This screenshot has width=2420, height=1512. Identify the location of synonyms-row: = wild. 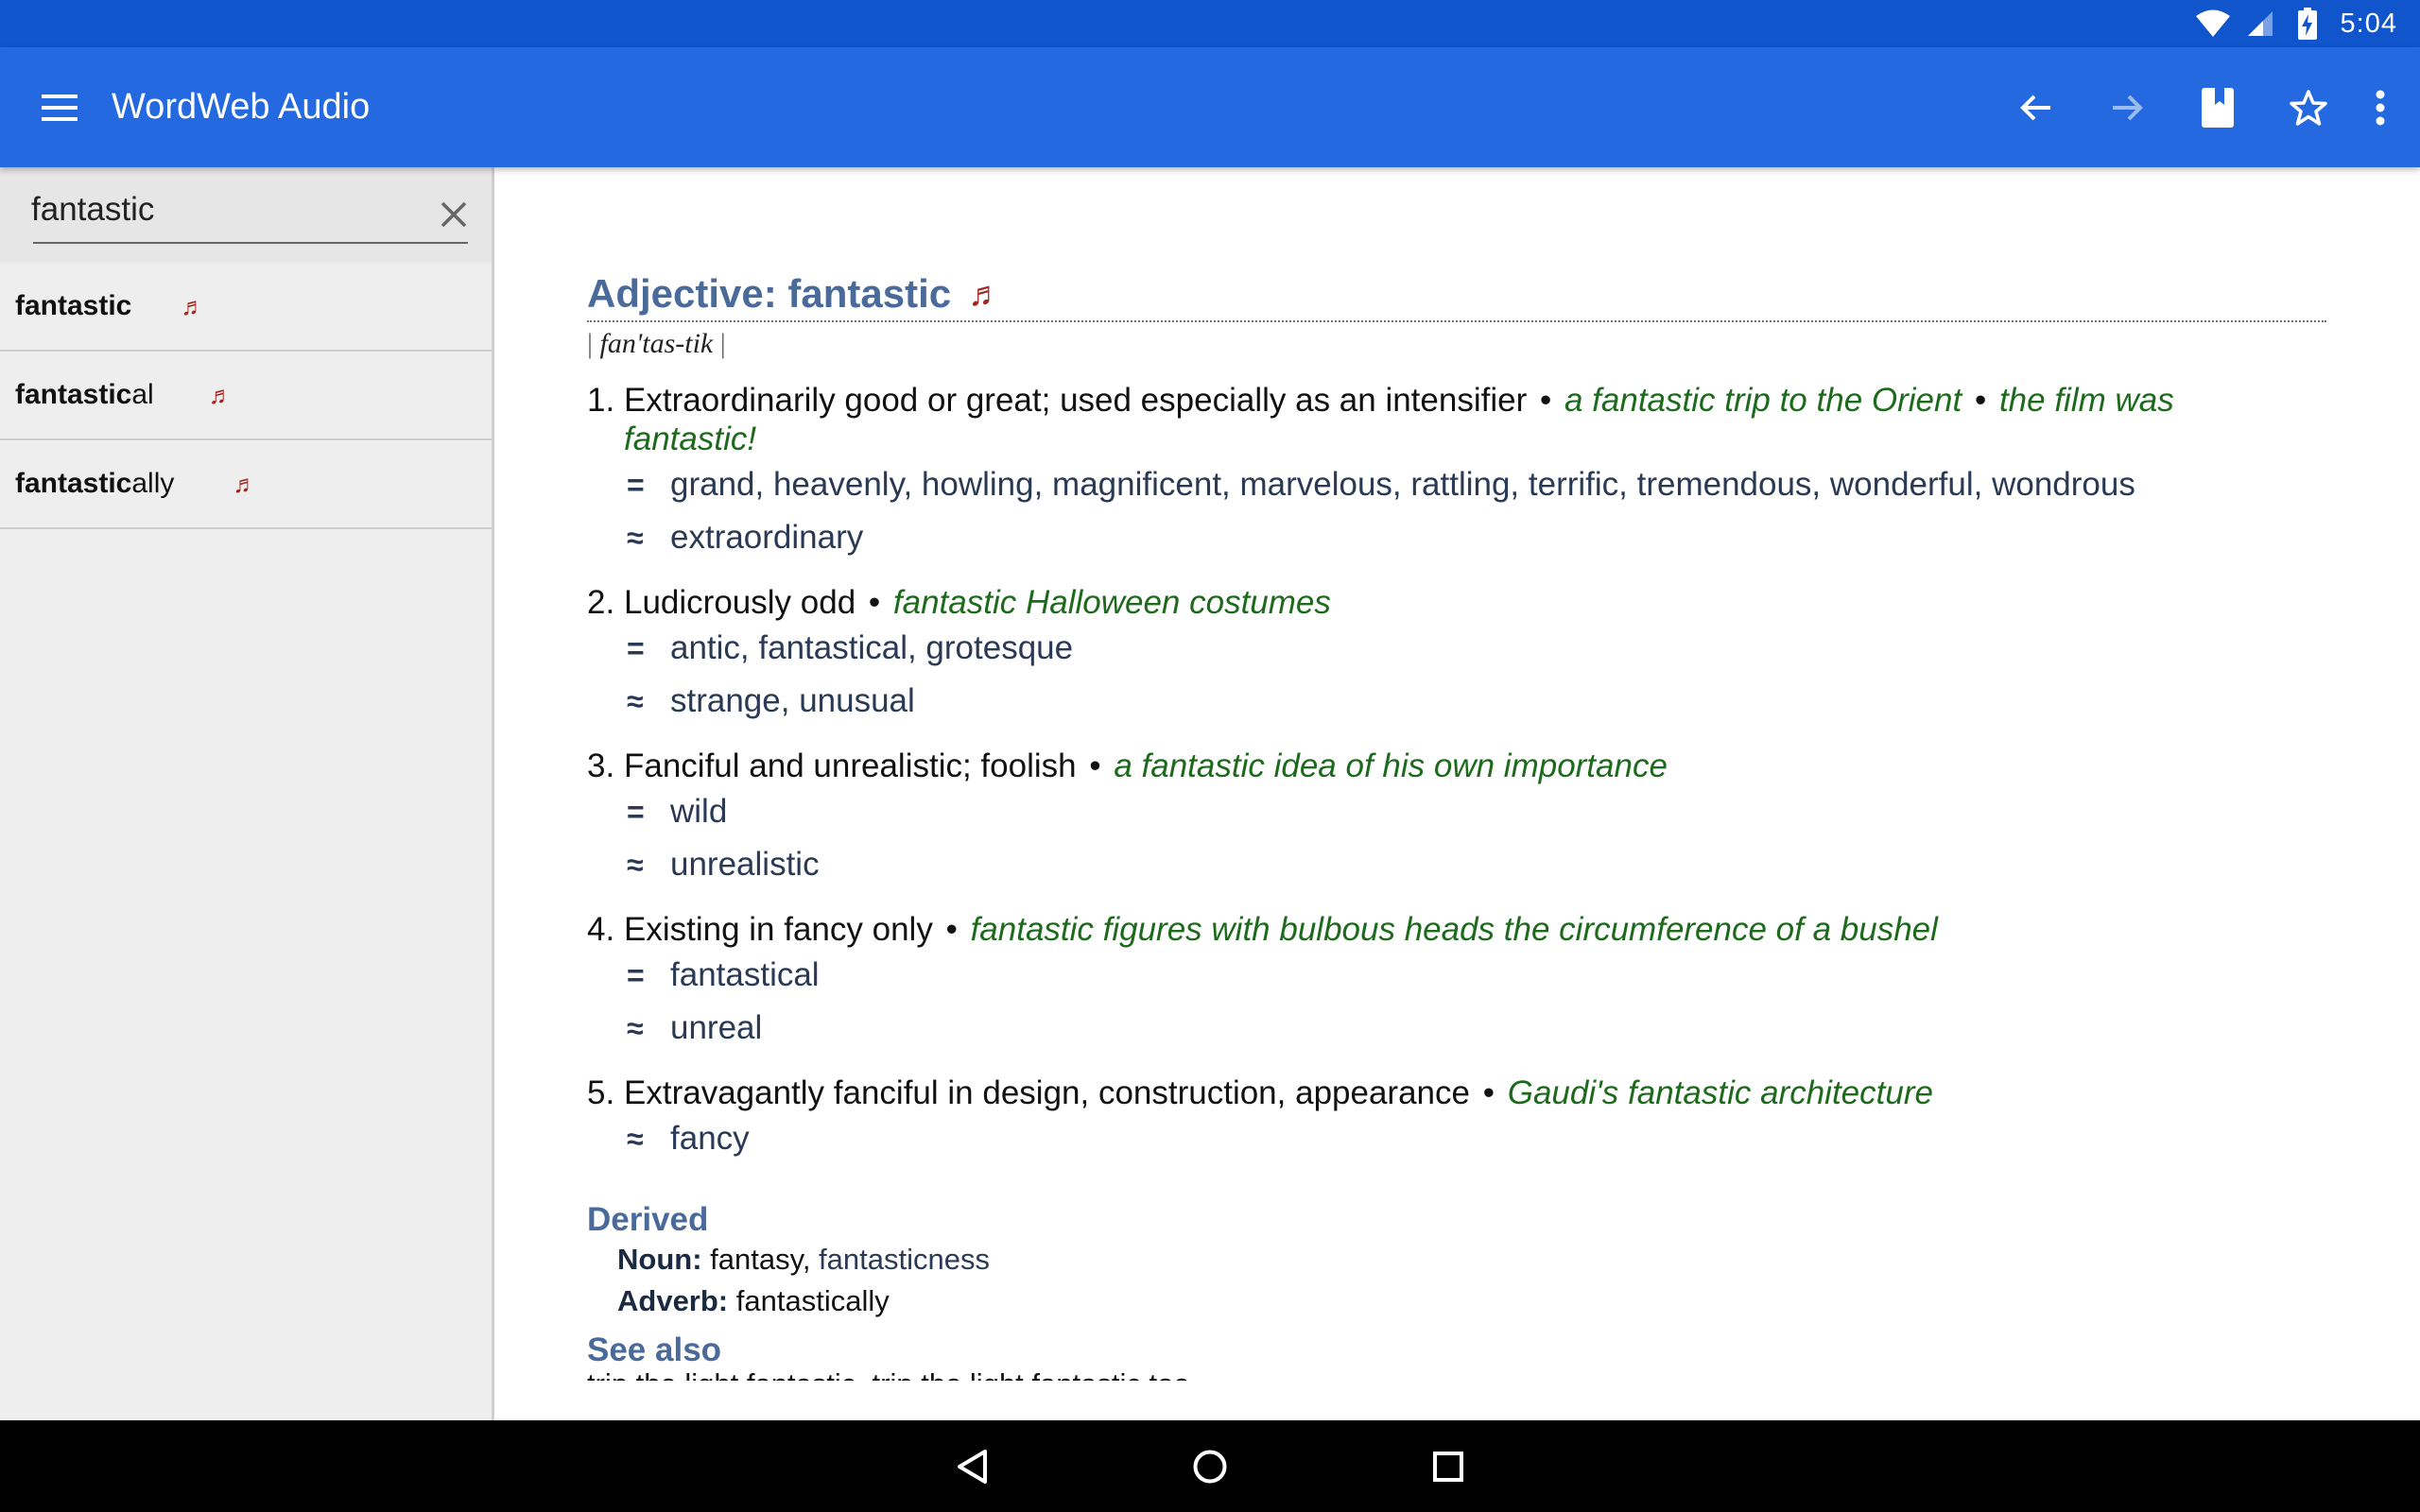
(1476, 811).